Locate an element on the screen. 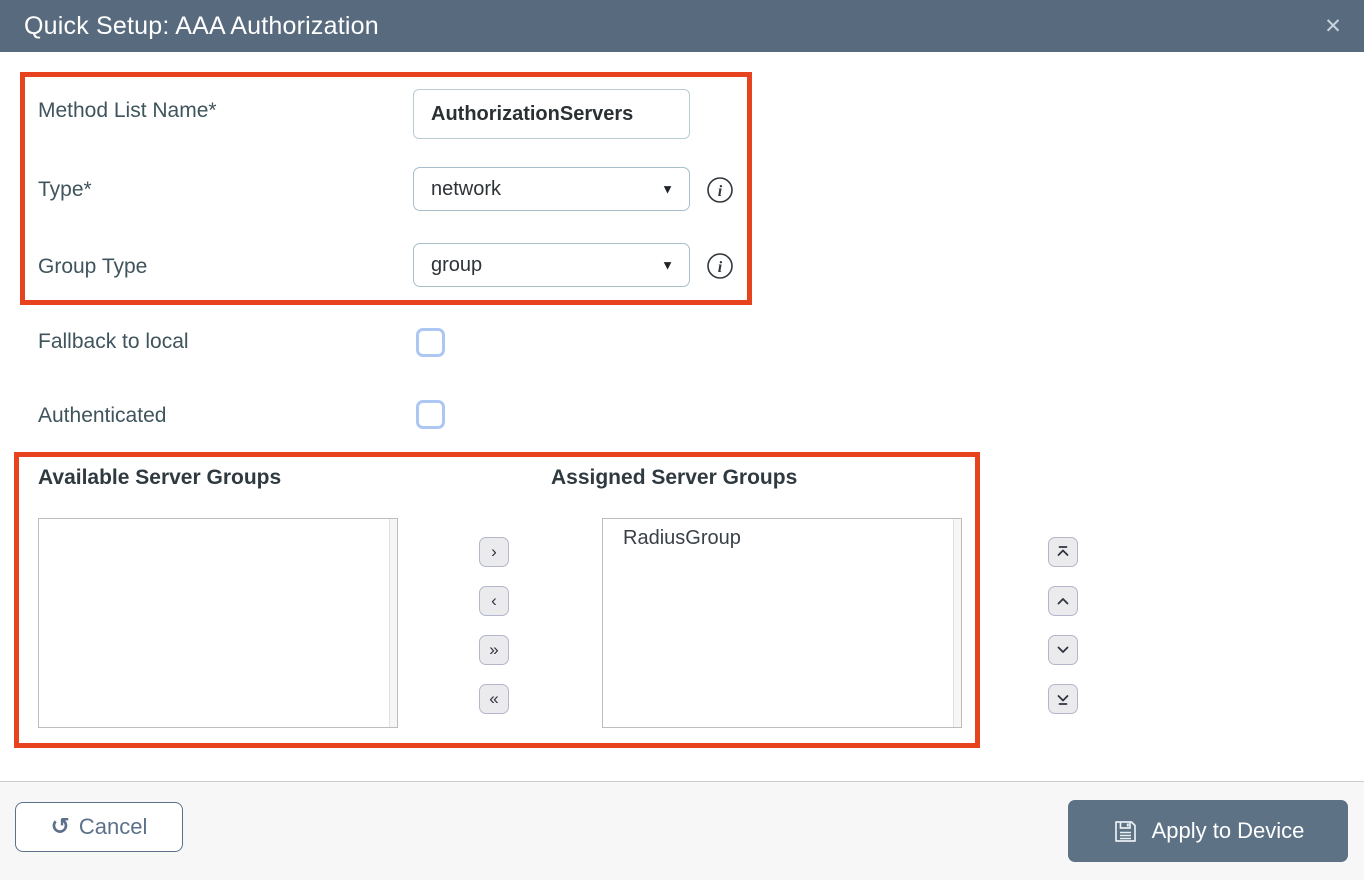 Image resolution: width=1364 pixels, height=880 pixels. cancel-button: ↺ Cancel is located at coordinates (99, 827).